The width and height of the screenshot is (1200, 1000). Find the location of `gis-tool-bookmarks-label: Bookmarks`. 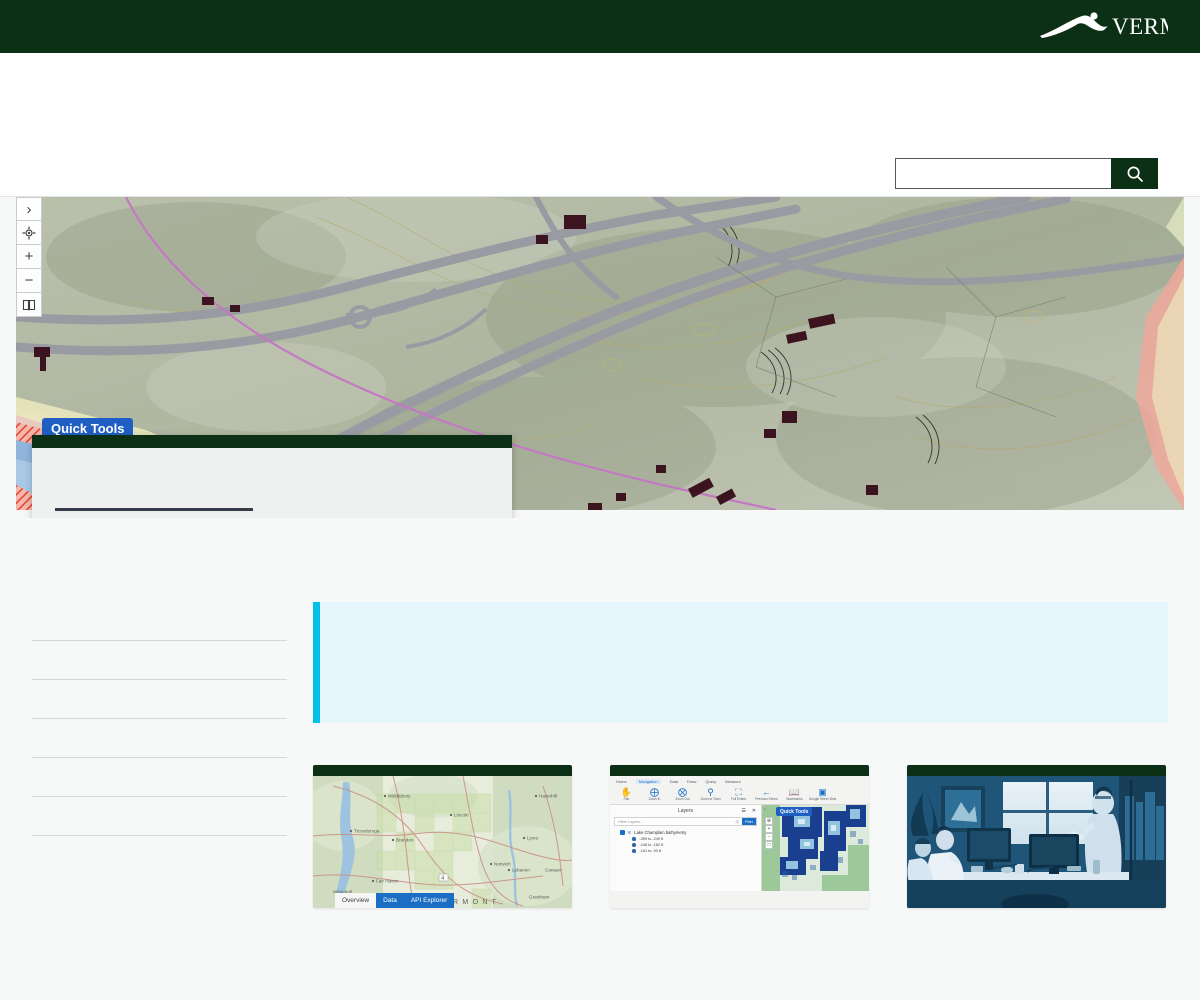

gis-tool-bookmarks-label: Bookmarks is located at coordinates (794, 799).